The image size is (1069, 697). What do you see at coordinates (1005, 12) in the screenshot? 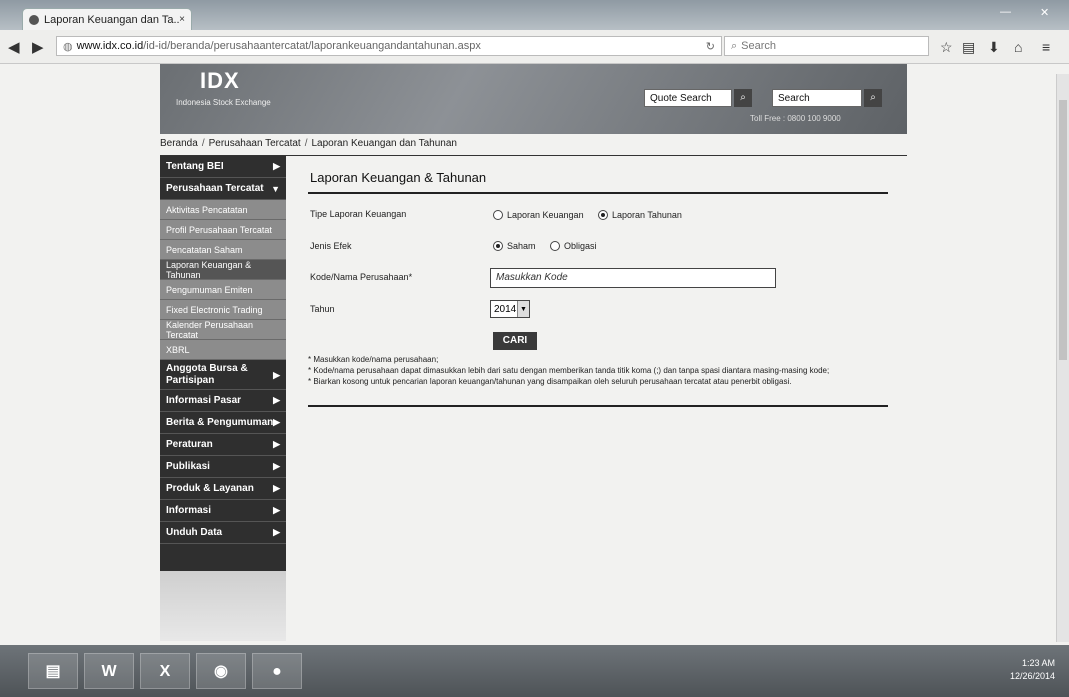
I see `minimize-window-icon: —` at bounding box center [1005, 12].